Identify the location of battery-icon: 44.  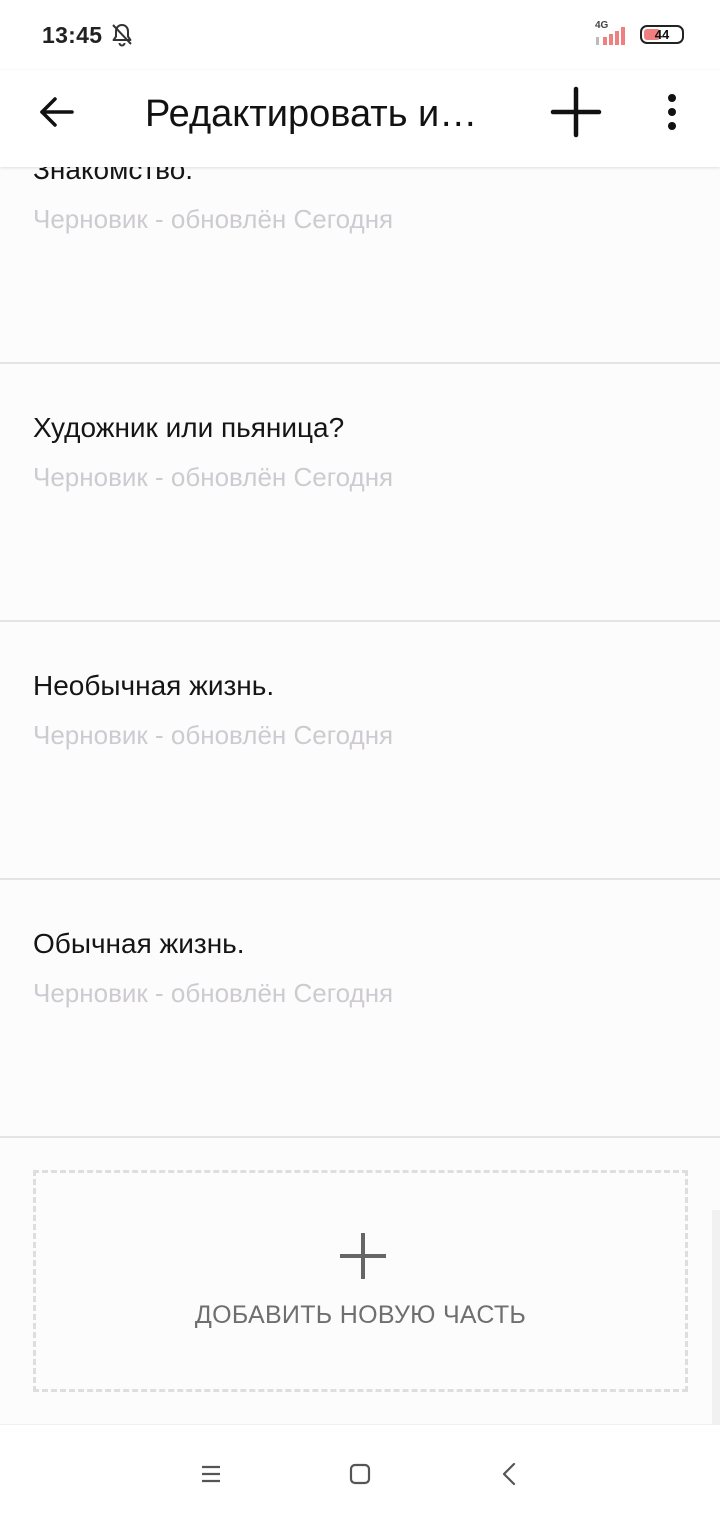
(662, 34).